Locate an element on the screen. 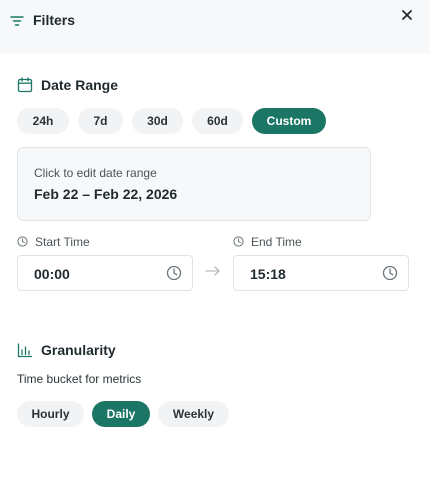 This screenshot has height=485, width=430. bar-chart-icon is located at coordinates (25, 350).